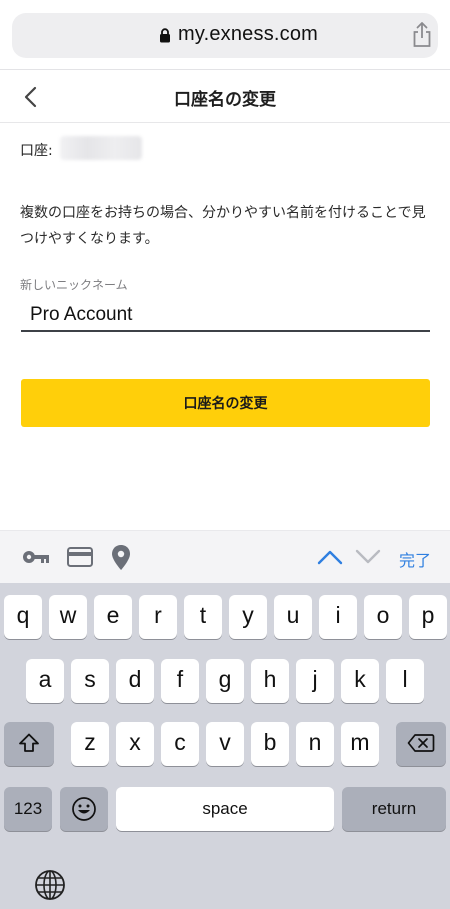 This screenshot has height=909, width=450. What do you see at coordinates (90, 744) in the screenshot?
I see `key-z: z` at bounding box center [90, 744].